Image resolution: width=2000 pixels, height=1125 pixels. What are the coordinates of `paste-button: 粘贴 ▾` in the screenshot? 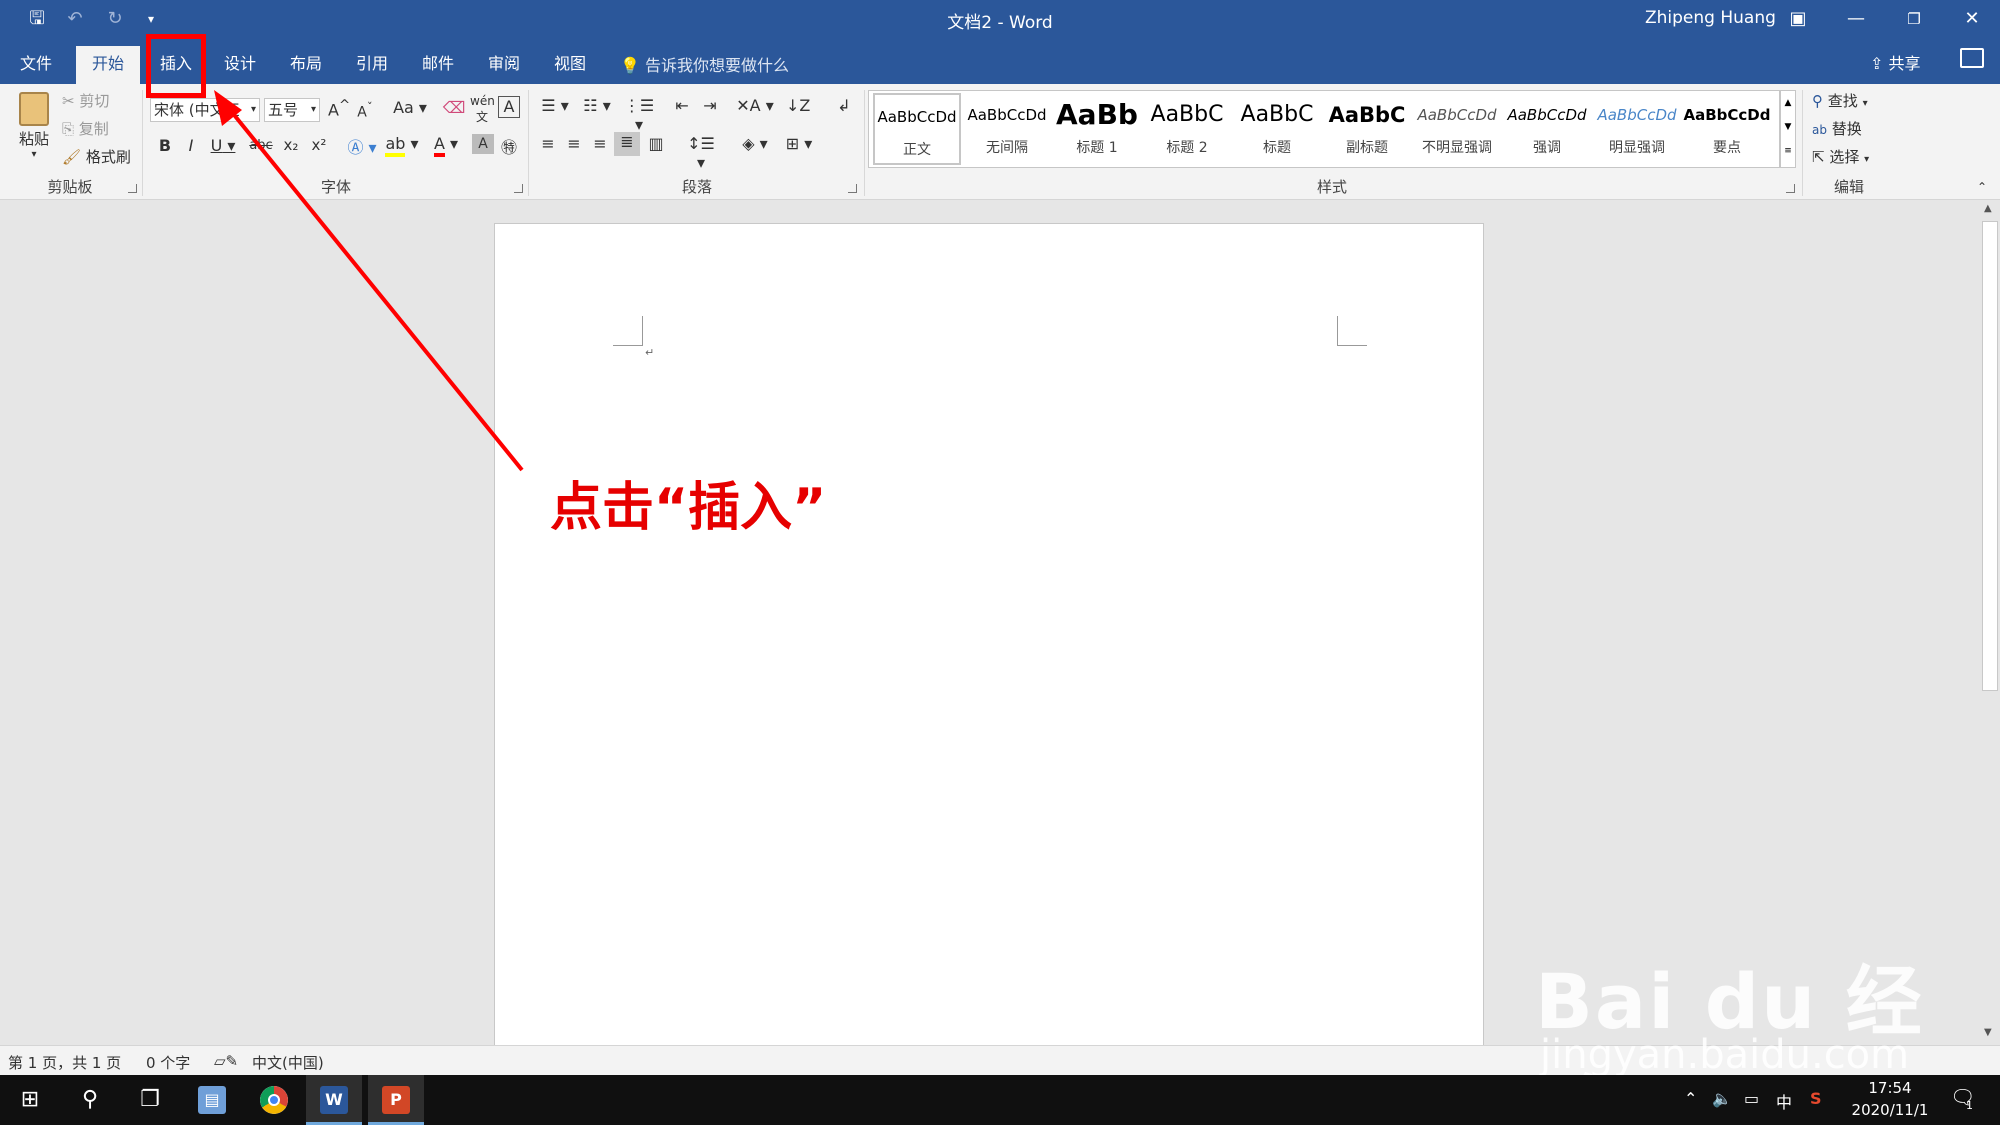 It's located at (34, 130).